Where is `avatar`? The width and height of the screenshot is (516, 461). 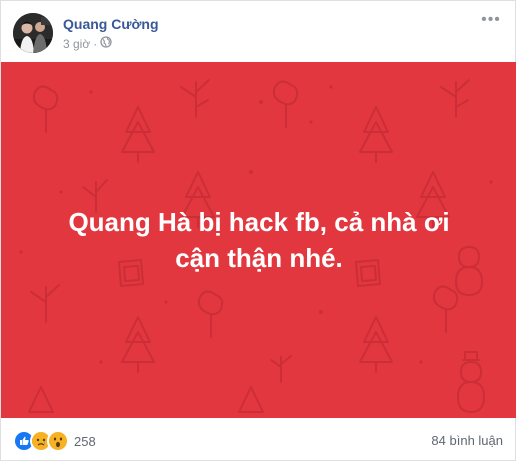
avatar is located at coordinates (33, 33).